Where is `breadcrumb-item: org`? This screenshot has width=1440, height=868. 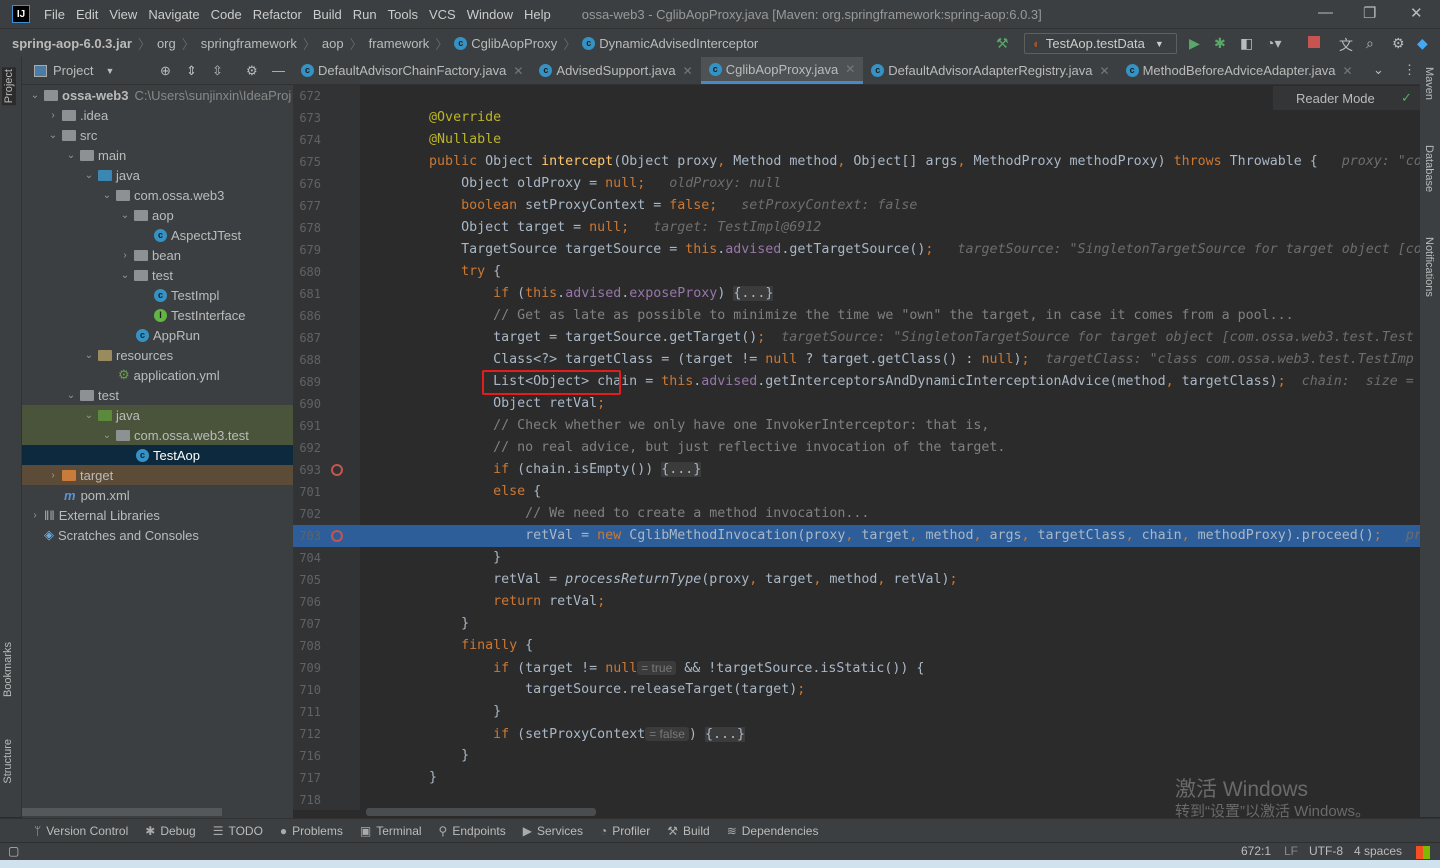
breadcrumb-item: org is located at coordinates (166, 43).